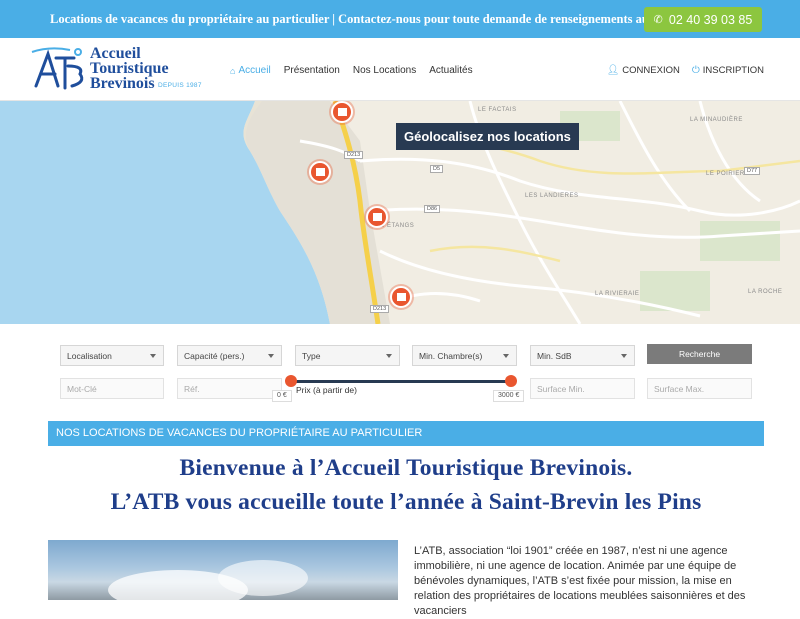 The height and width of the screenshot is (619, 800). Describe the element at coordinates (487, 136) in the screenshot. I see `map-title: Géolocalisez nos locations` at that location.